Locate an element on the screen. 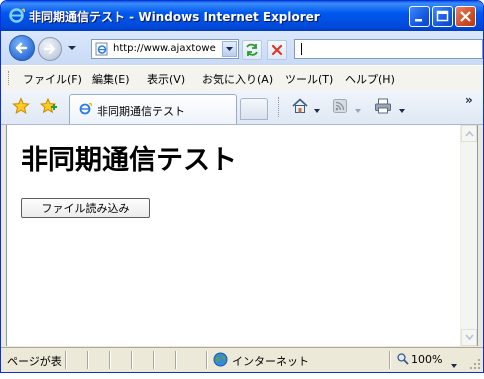 The height and width of the screenshot is (379, 484). recent-pages-dropdown is located at coordinates (72, 48).